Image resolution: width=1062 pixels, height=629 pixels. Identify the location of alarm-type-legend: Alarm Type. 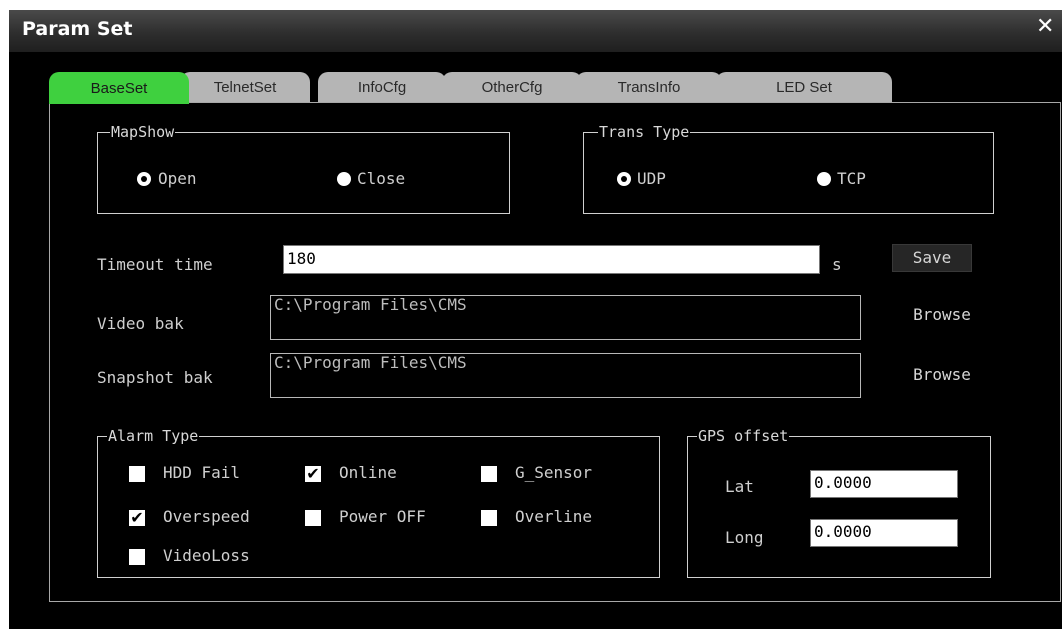
(153, 436).